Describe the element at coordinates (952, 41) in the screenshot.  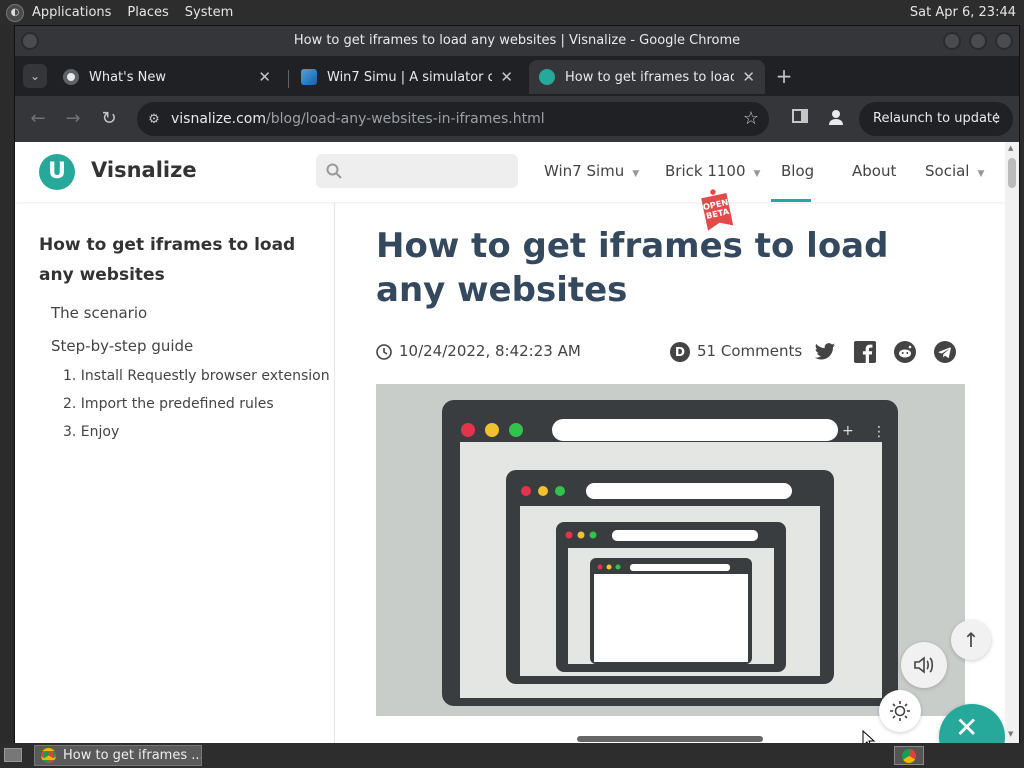
I see `minimize-button` at that location.